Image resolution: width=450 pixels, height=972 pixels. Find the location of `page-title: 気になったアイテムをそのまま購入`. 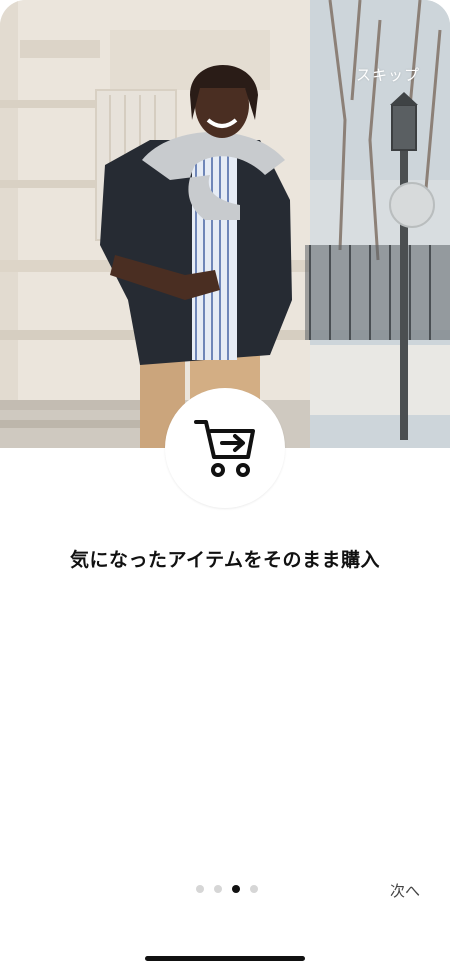

page-title: 気になったアイテムをそのまま購入 is located at coordinates (225, 560).